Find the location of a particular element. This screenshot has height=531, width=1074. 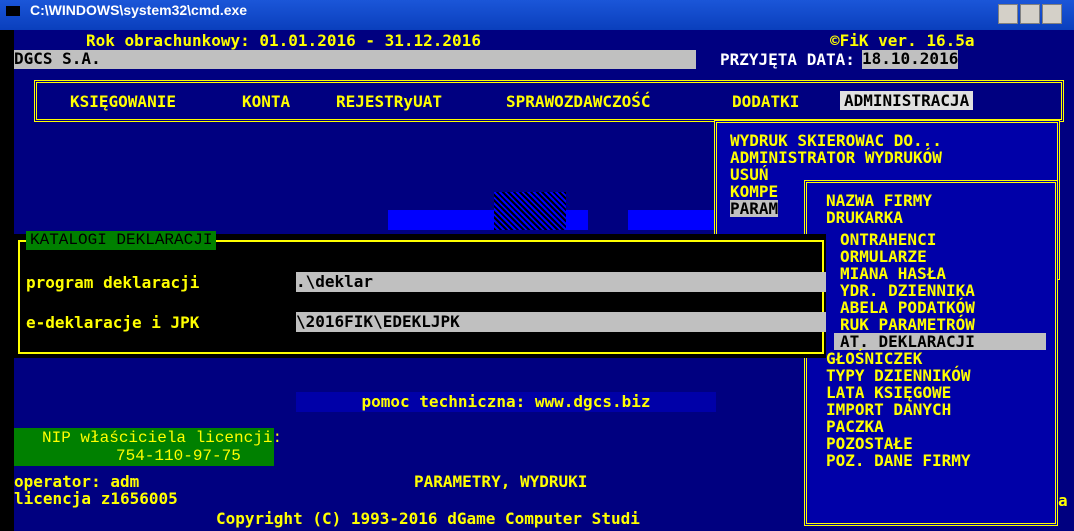

admin-item-usun: USUŃ is located at coordinates (749, 174).